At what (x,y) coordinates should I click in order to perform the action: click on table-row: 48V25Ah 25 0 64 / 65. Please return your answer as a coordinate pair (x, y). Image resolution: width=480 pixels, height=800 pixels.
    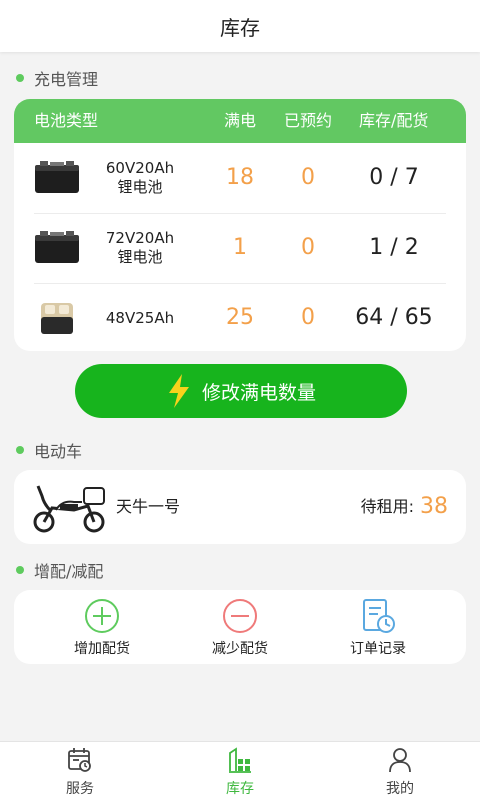
    Looking at the image, I should click on (240, 317).